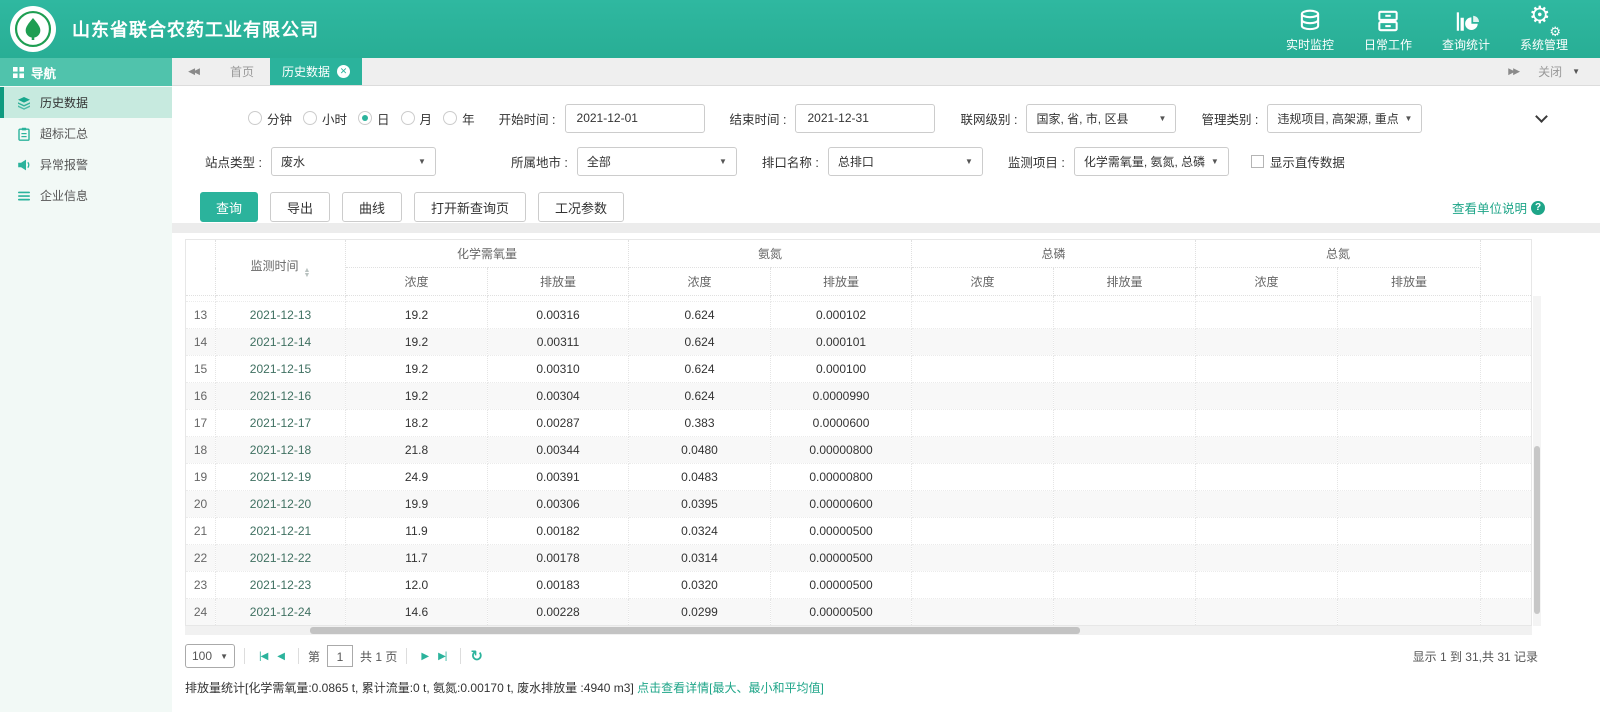 This screenshot has width=1600, height=712. What do you see at coordinates (700, 531) in the screenshot?
I see `cell-value: 0.0324` at bounding box center [700, 531].